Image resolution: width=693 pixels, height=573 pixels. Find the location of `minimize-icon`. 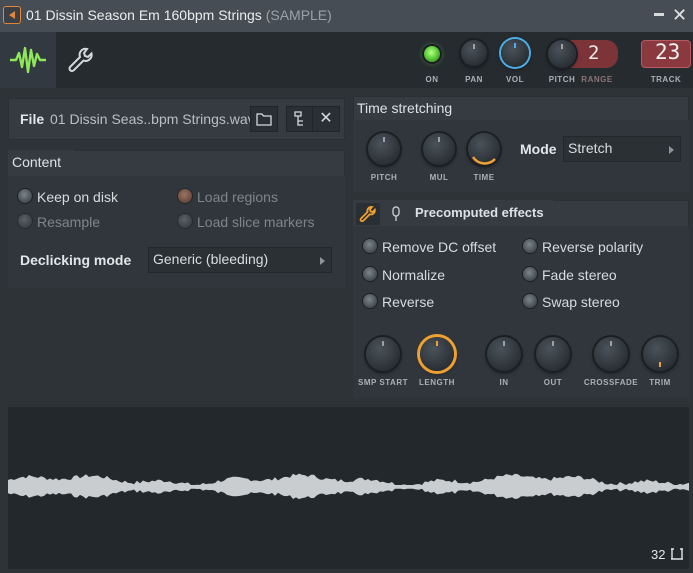

minimize-icon is located at coordinates (659, 14).